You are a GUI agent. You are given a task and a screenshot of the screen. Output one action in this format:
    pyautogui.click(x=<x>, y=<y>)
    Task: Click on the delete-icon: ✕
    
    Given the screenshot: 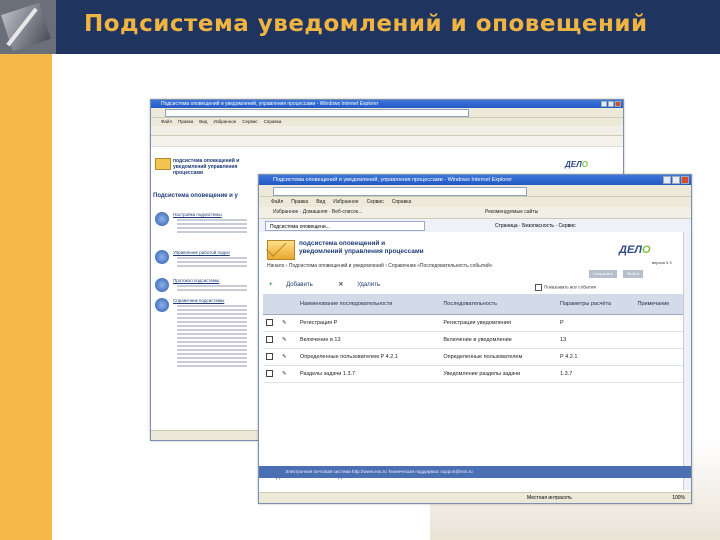 What is the action you would take?
    pyautogui.click(x=342, y=285)
    